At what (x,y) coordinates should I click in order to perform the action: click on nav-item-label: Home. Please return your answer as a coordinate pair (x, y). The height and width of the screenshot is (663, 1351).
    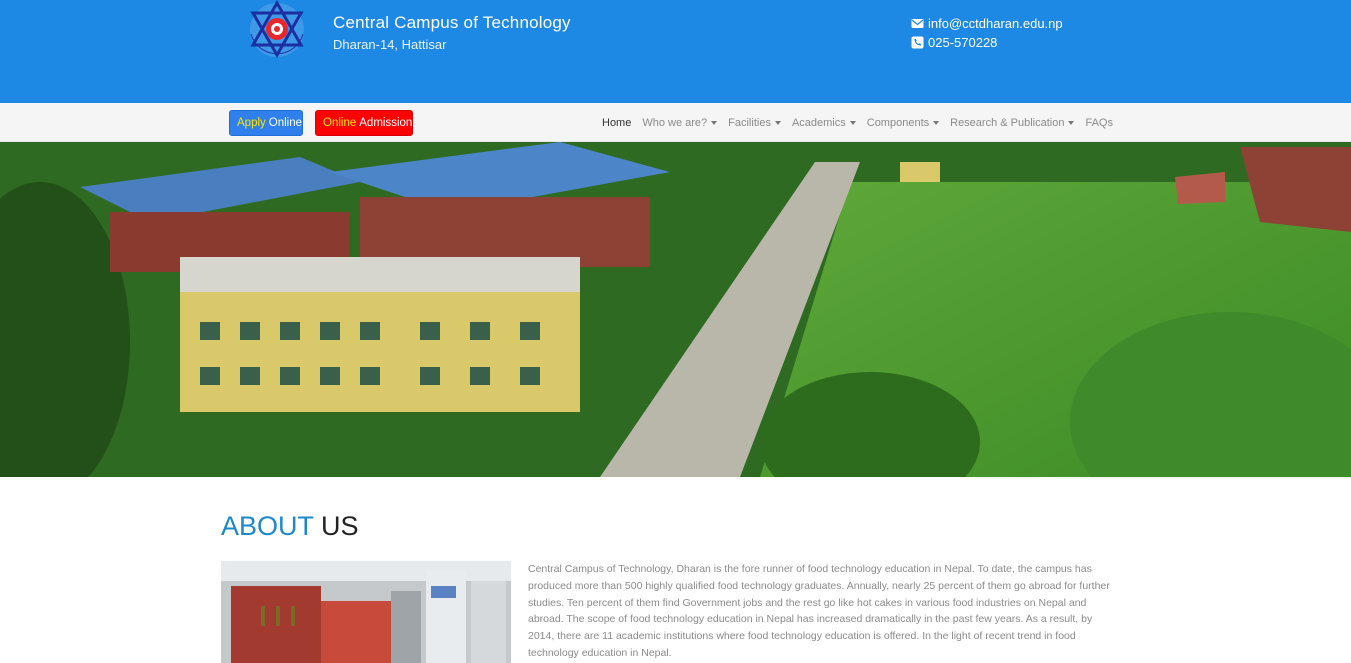
    Looking at the image, I should click on (617, 122).